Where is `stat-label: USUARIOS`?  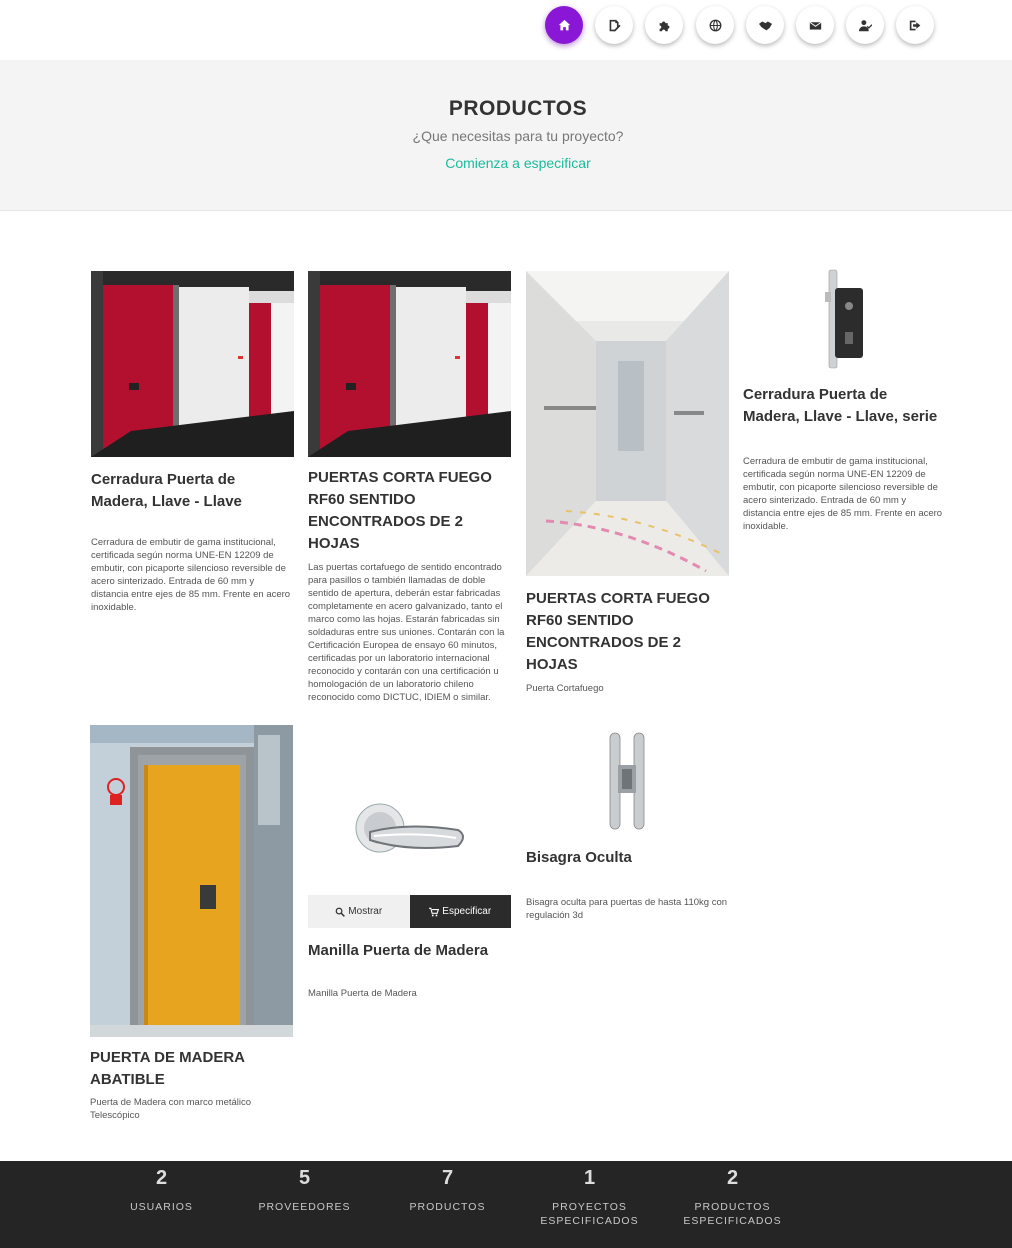 stat-label: USUARIOS is located at coordinates (161, 1207).